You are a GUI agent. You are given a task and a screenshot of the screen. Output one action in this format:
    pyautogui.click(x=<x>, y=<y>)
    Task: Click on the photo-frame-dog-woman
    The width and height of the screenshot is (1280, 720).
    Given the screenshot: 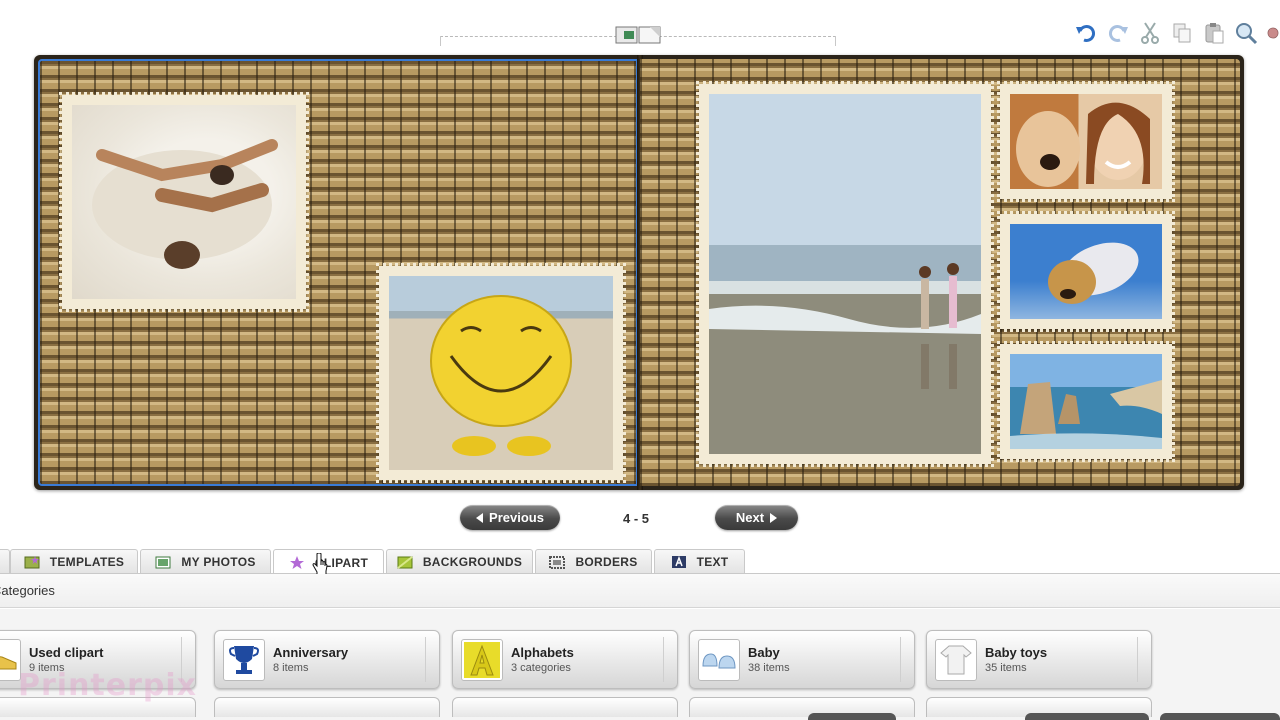 What is the action you would take?
    pyautogui.click(x=1086, y=141)
    